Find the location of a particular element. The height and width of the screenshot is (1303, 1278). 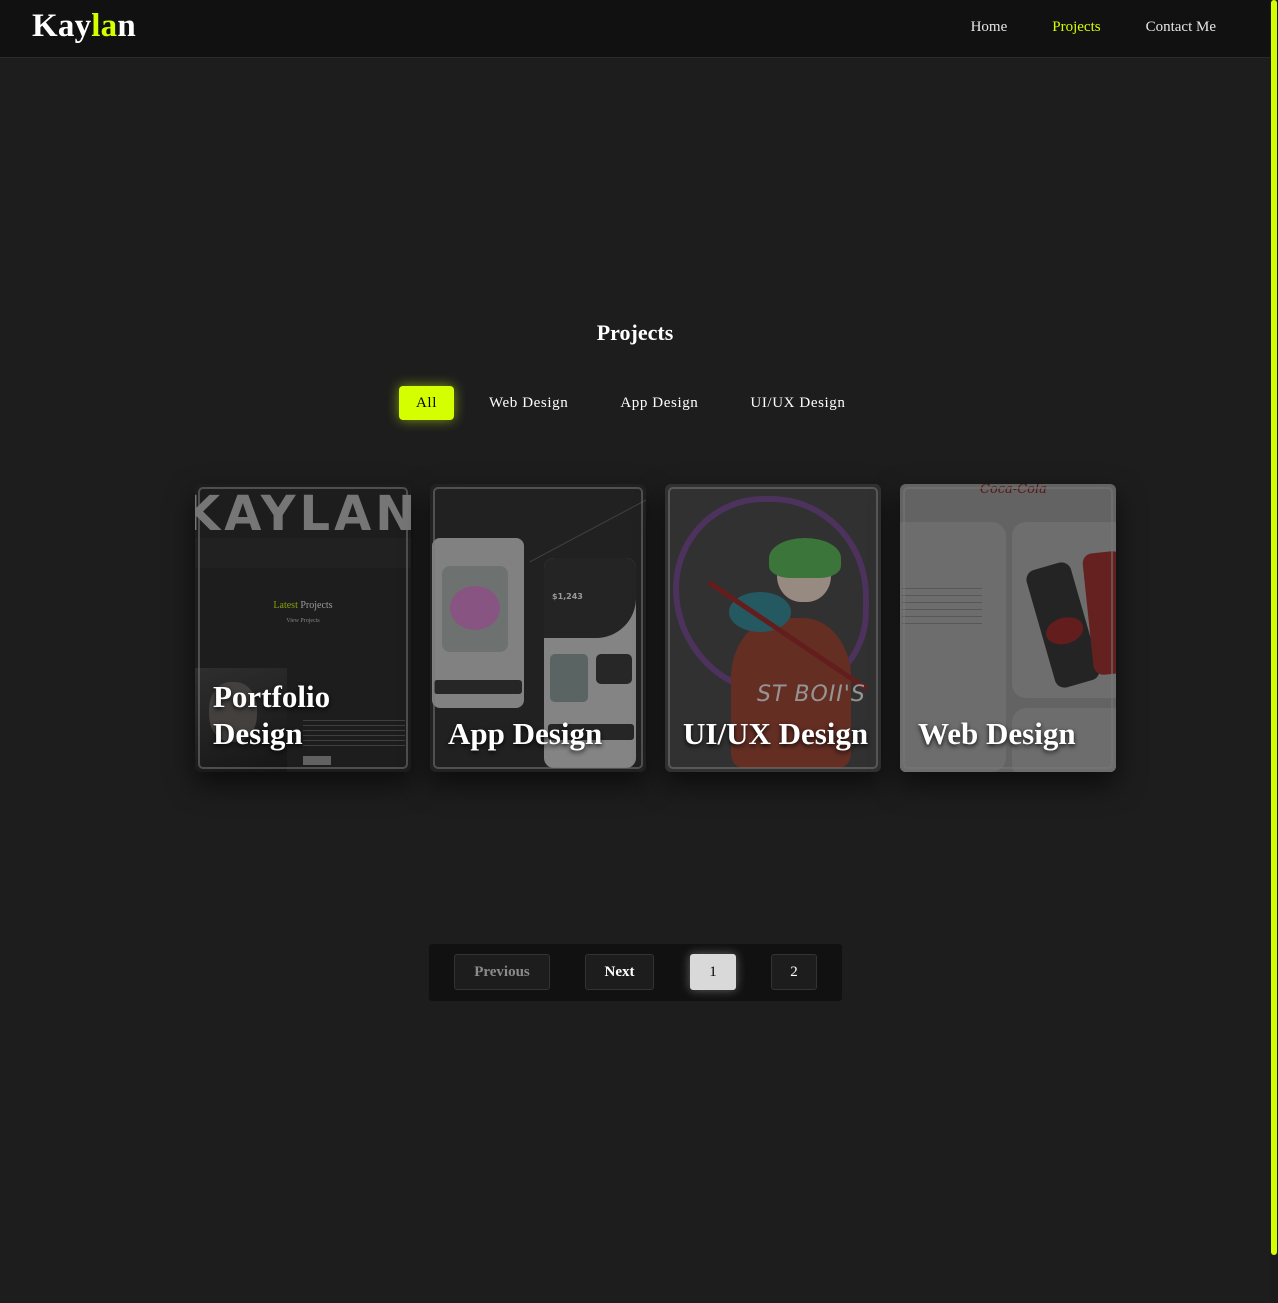

preview-heading-rest: Projects is located at coordinates (315, 605).